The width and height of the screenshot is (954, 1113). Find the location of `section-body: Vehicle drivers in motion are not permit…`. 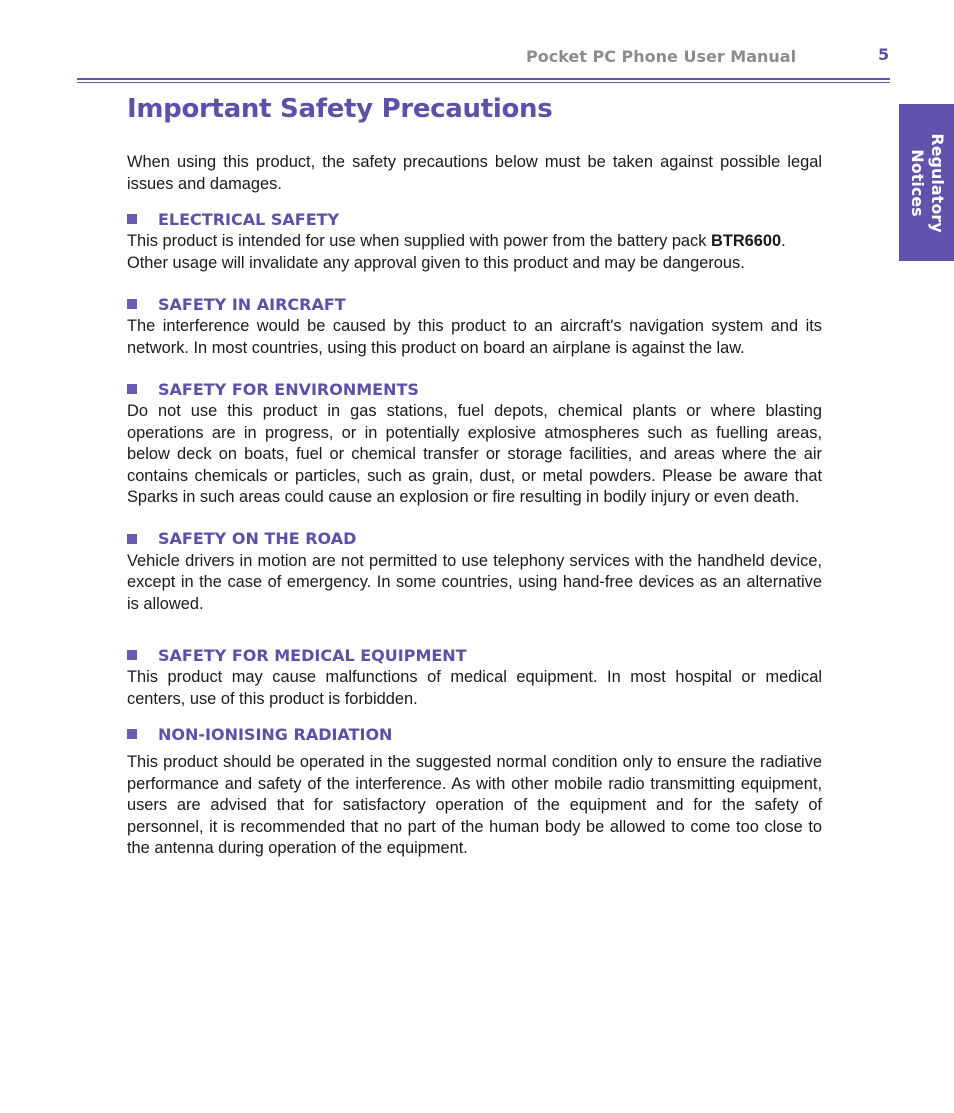

section-body: Vehicle drivers in motion are not permit… is located at coordinates (474, 582).